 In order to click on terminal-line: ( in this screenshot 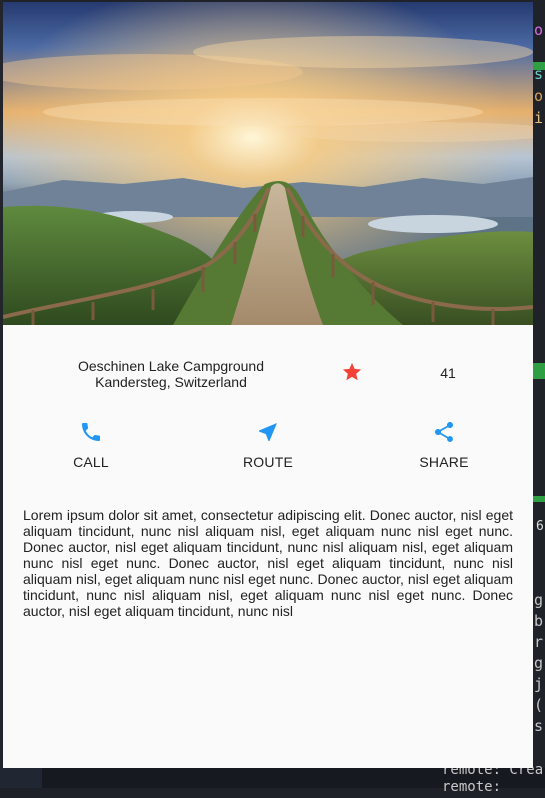, I will do `click(539, 705)`.